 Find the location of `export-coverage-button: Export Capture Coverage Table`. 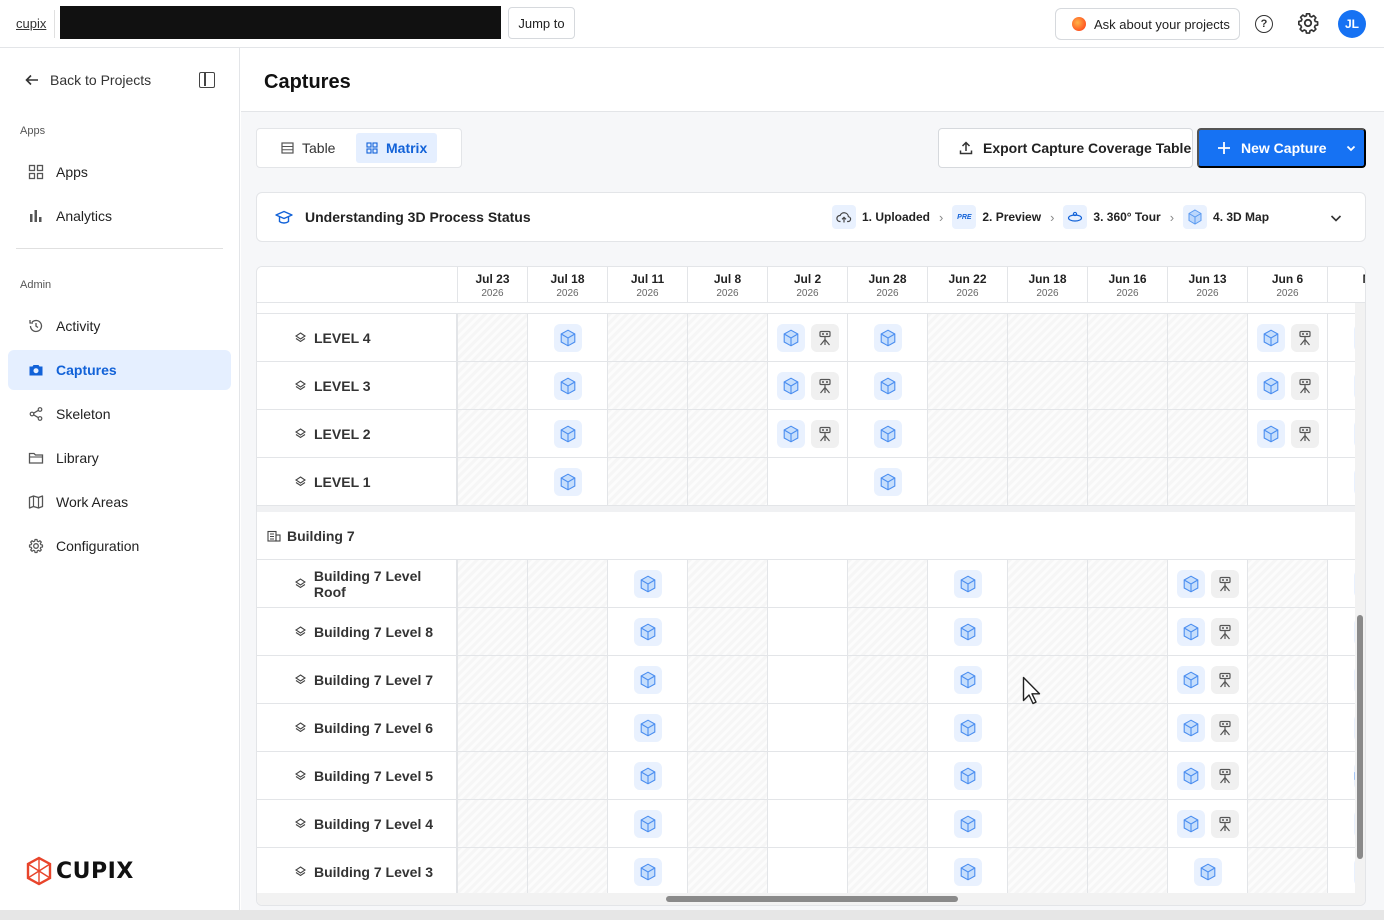

export-coverage-button: Export Capture Coverage Table is located at coordinates (1065, 148).